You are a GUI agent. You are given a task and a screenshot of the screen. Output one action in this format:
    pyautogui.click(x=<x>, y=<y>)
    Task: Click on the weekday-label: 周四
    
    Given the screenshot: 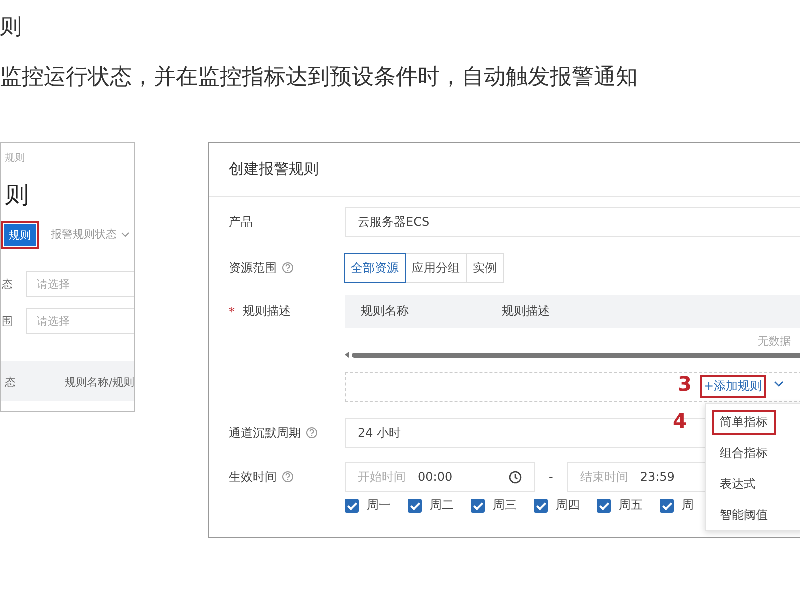 What is the action you would take?
    pyautogui.click(x=568, y=505)
    